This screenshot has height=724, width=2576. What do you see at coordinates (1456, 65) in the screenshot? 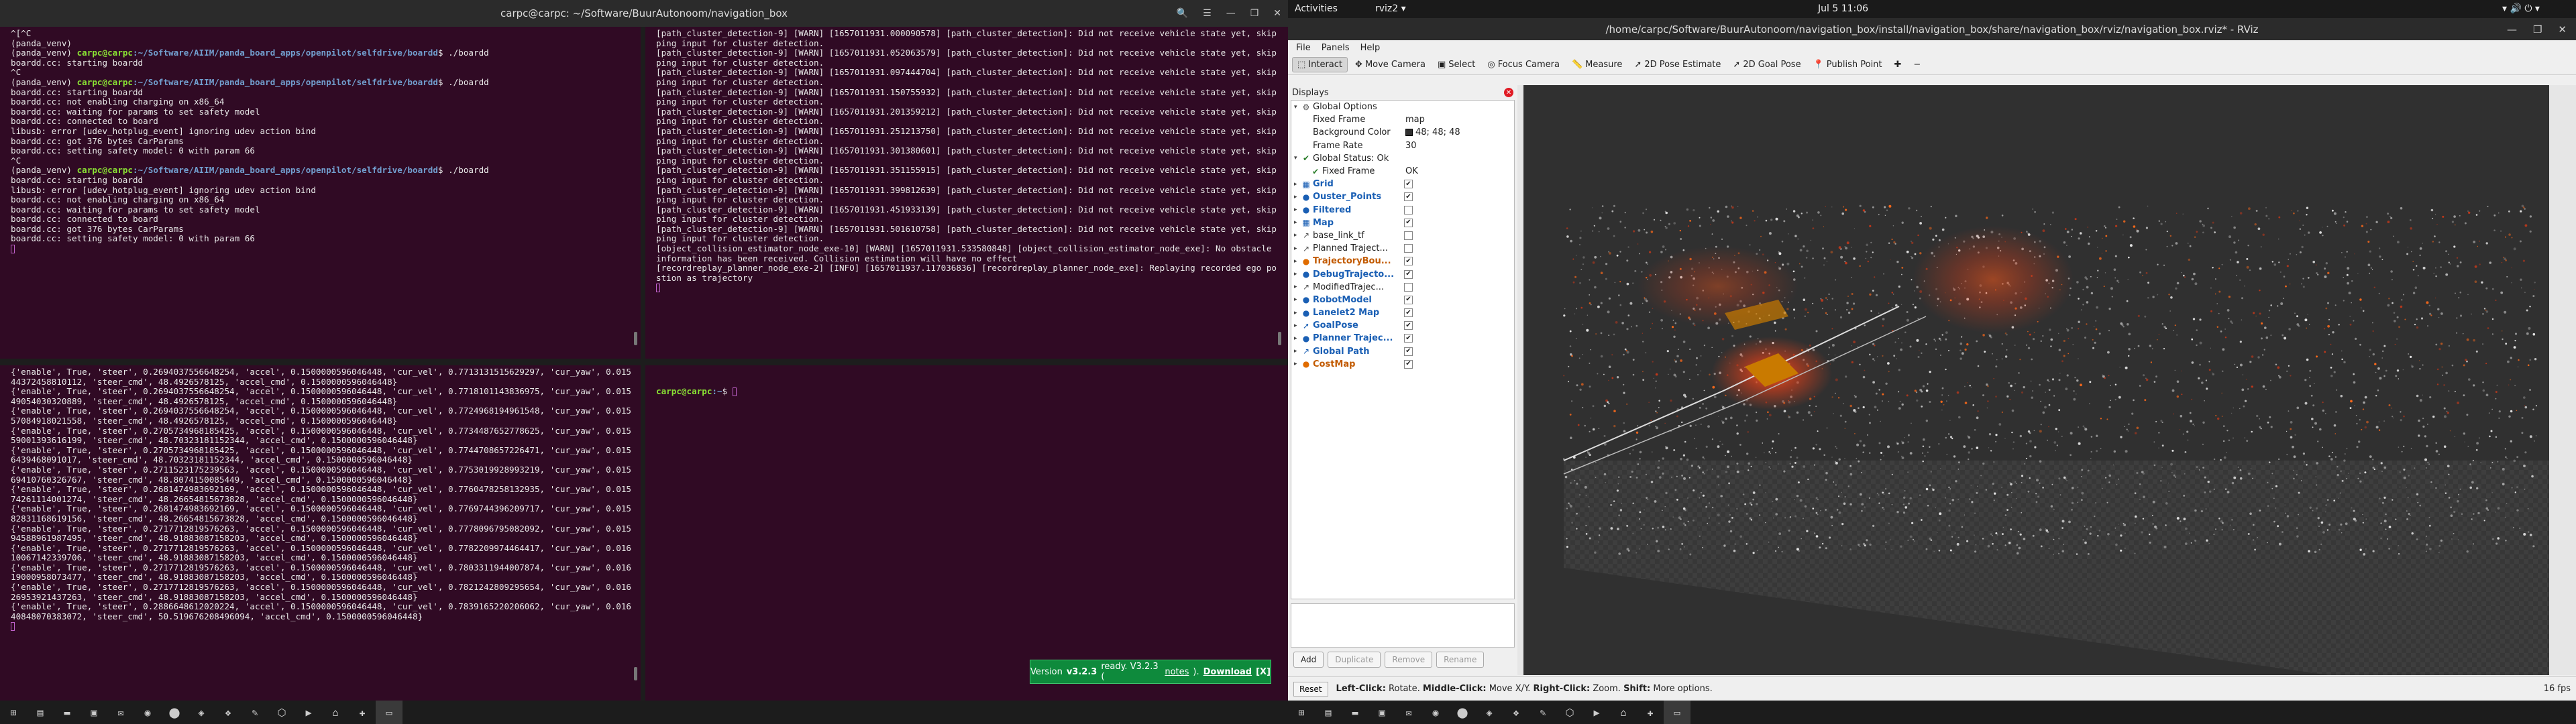
I see `tool-select: ▣ Select` at bounding box center [1456, 65].